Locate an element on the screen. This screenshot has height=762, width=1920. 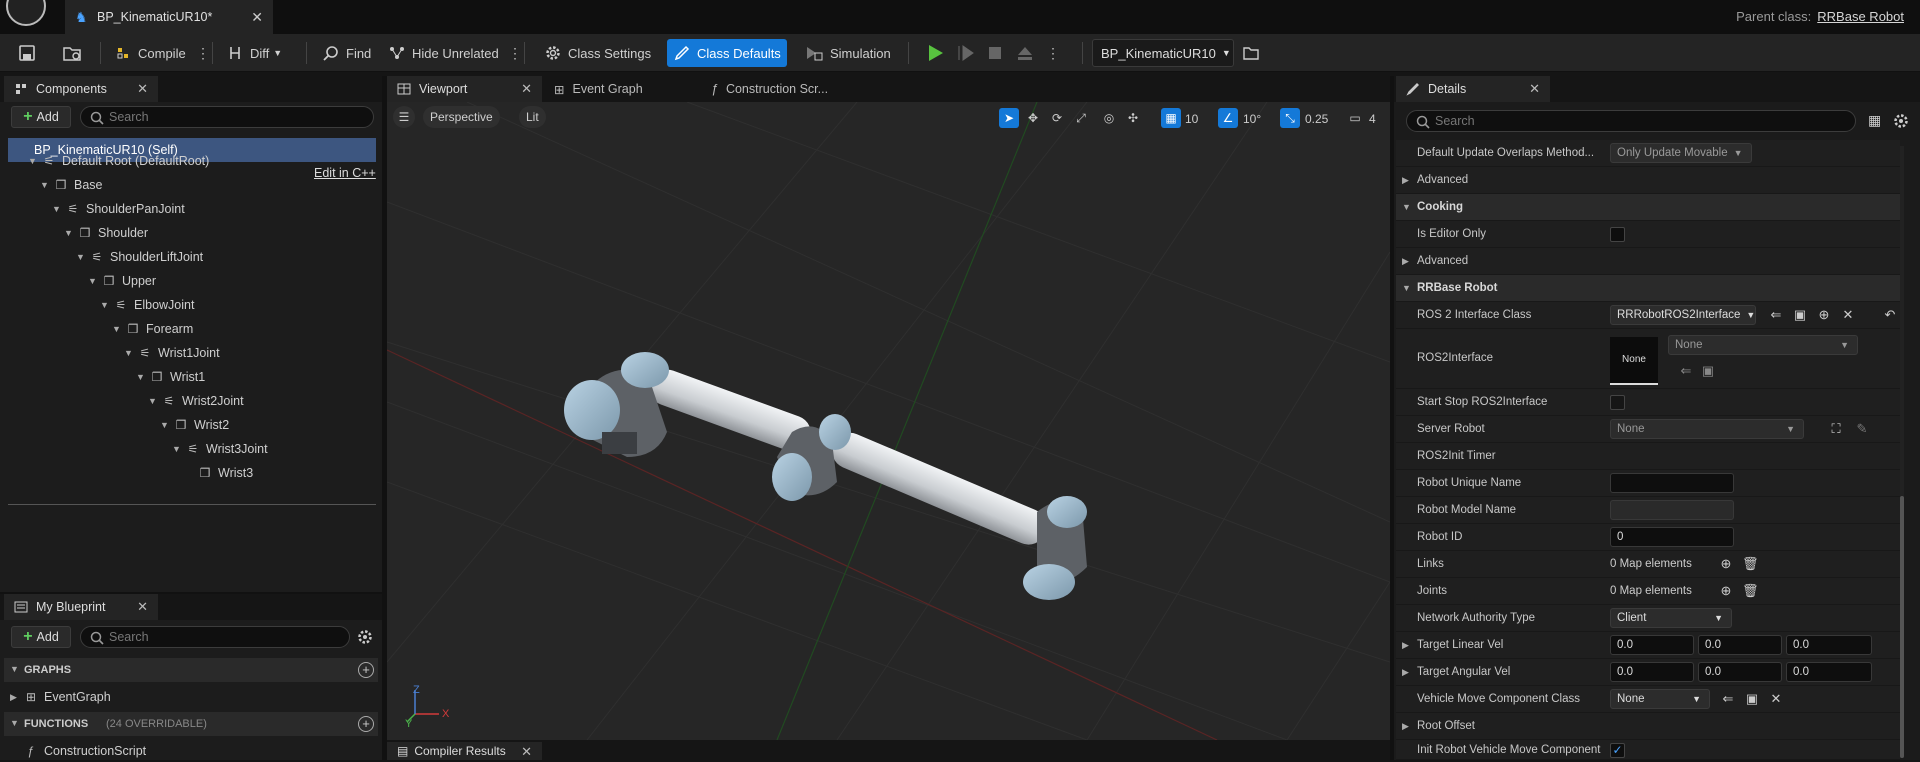
category-cooking: ▼ Cooking is located at coordinates (1648, 207).